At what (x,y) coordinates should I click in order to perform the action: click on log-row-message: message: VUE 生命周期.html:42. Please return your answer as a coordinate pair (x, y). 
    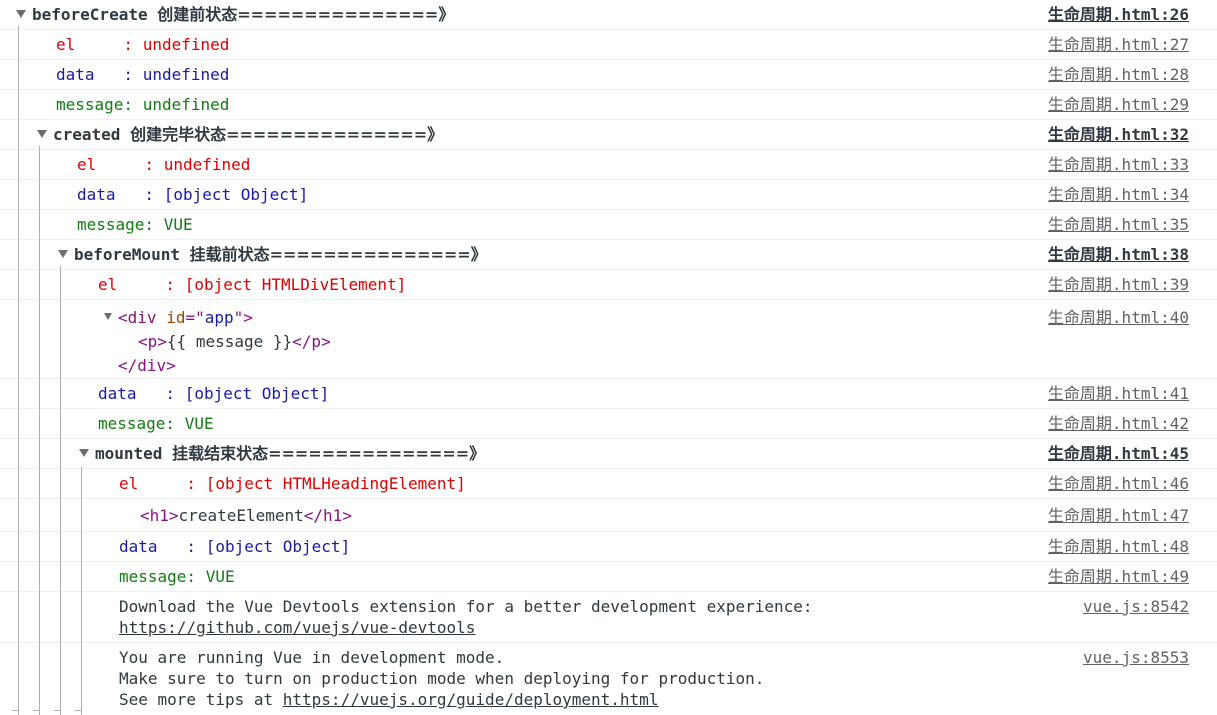
    Looking at the image, I should click on (608, 424).